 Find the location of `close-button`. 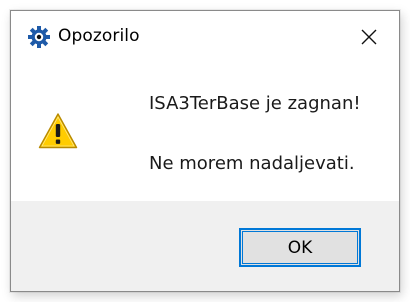

close-button is located at coordinates (369, 37).